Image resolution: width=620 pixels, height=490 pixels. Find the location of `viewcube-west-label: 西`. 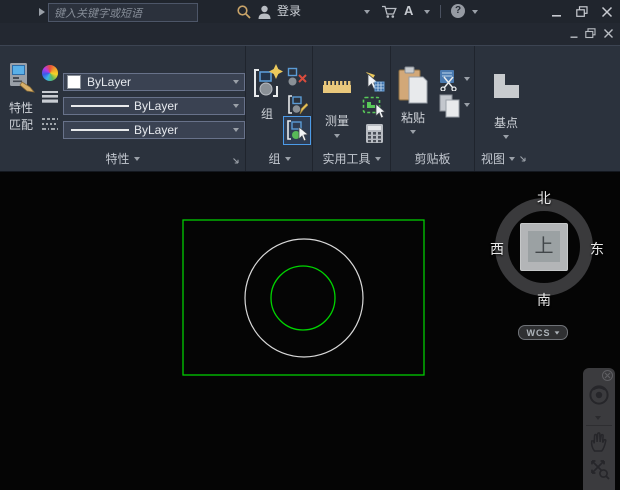

viewcube-west-label: 西 is located at coordinates (497, 249).